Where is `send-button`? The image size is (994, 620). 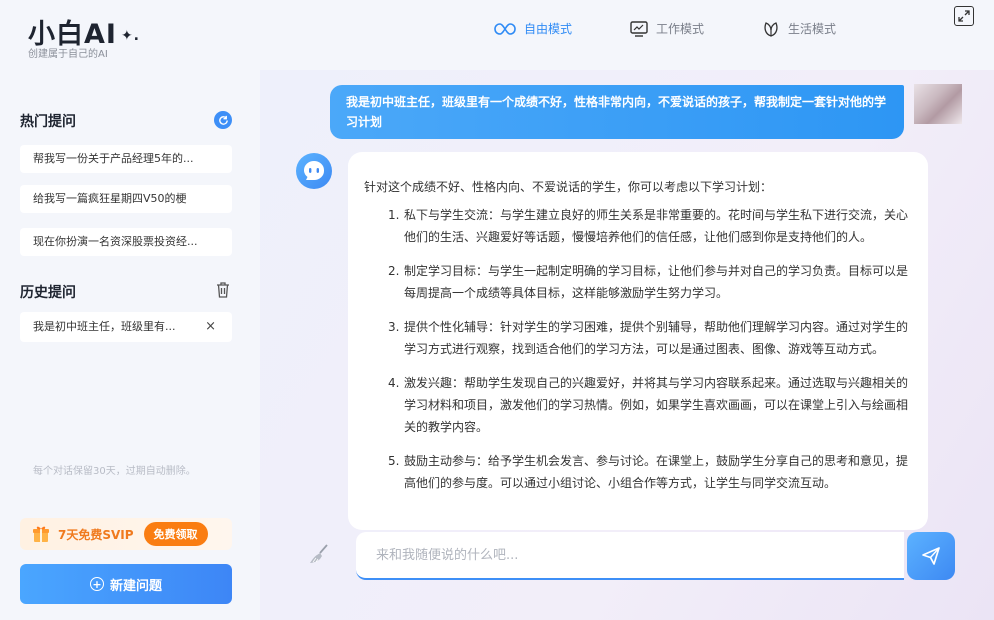 send-button is located at coordinates (931, 556).